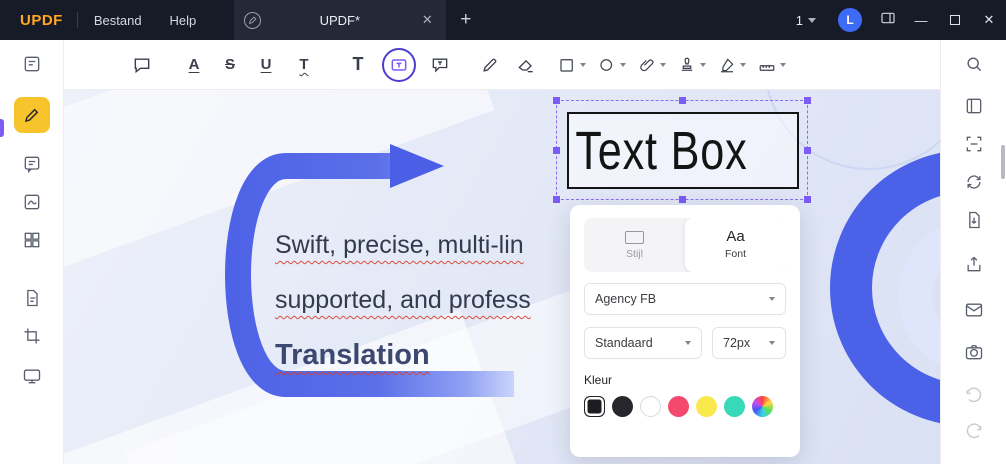 This screenshot has width=1006, height=464. I want to click on resize-handle-w, so click(556, 150).